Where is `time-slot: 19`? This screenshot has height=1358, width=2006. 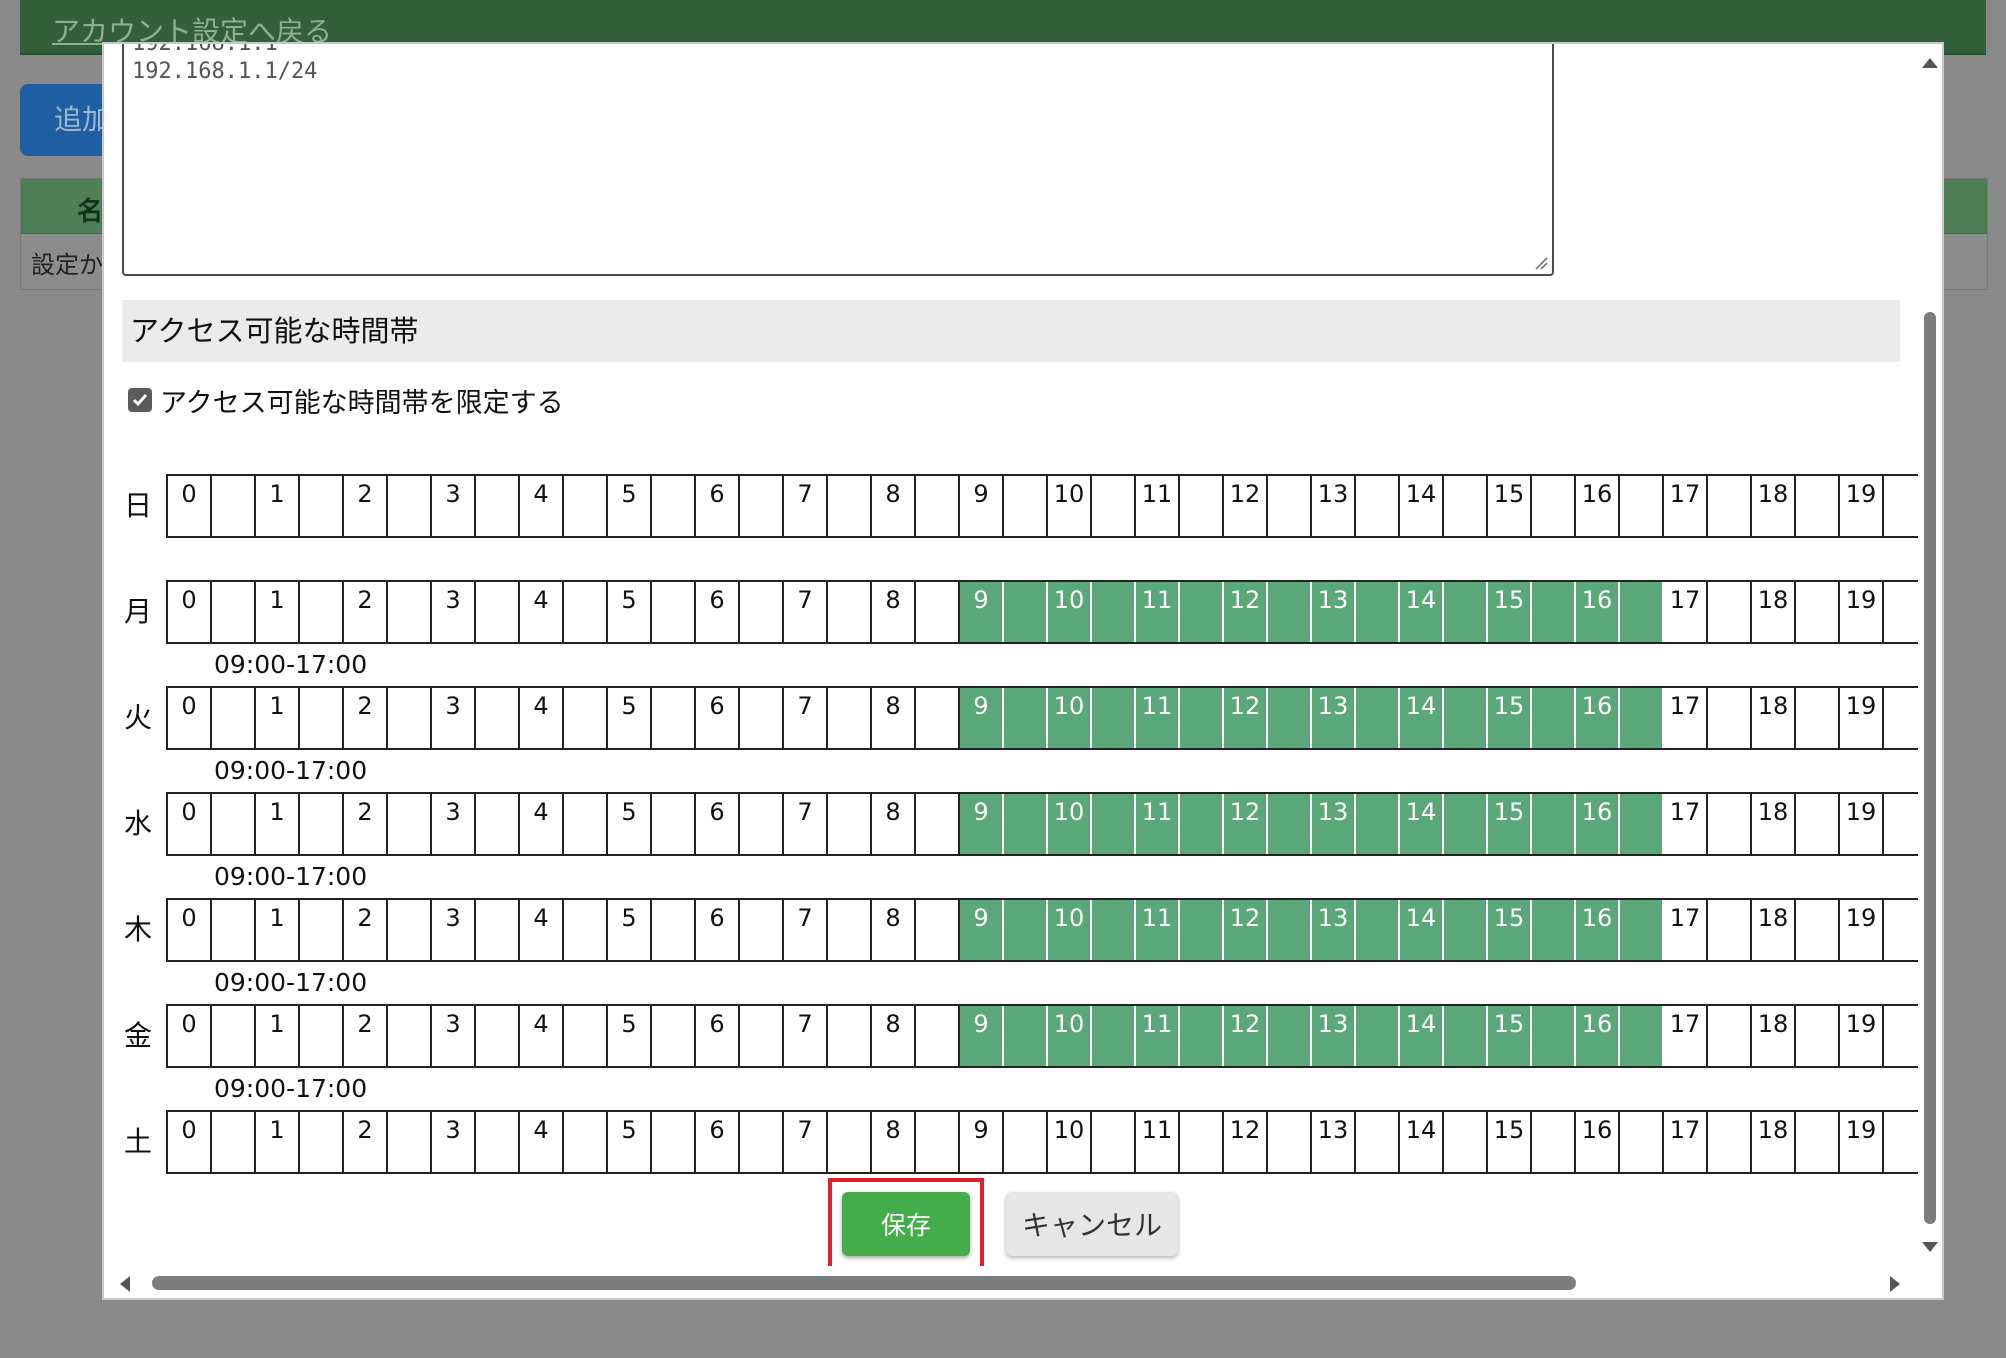
time-slot: 19 is located at coordinates (1862, 506).